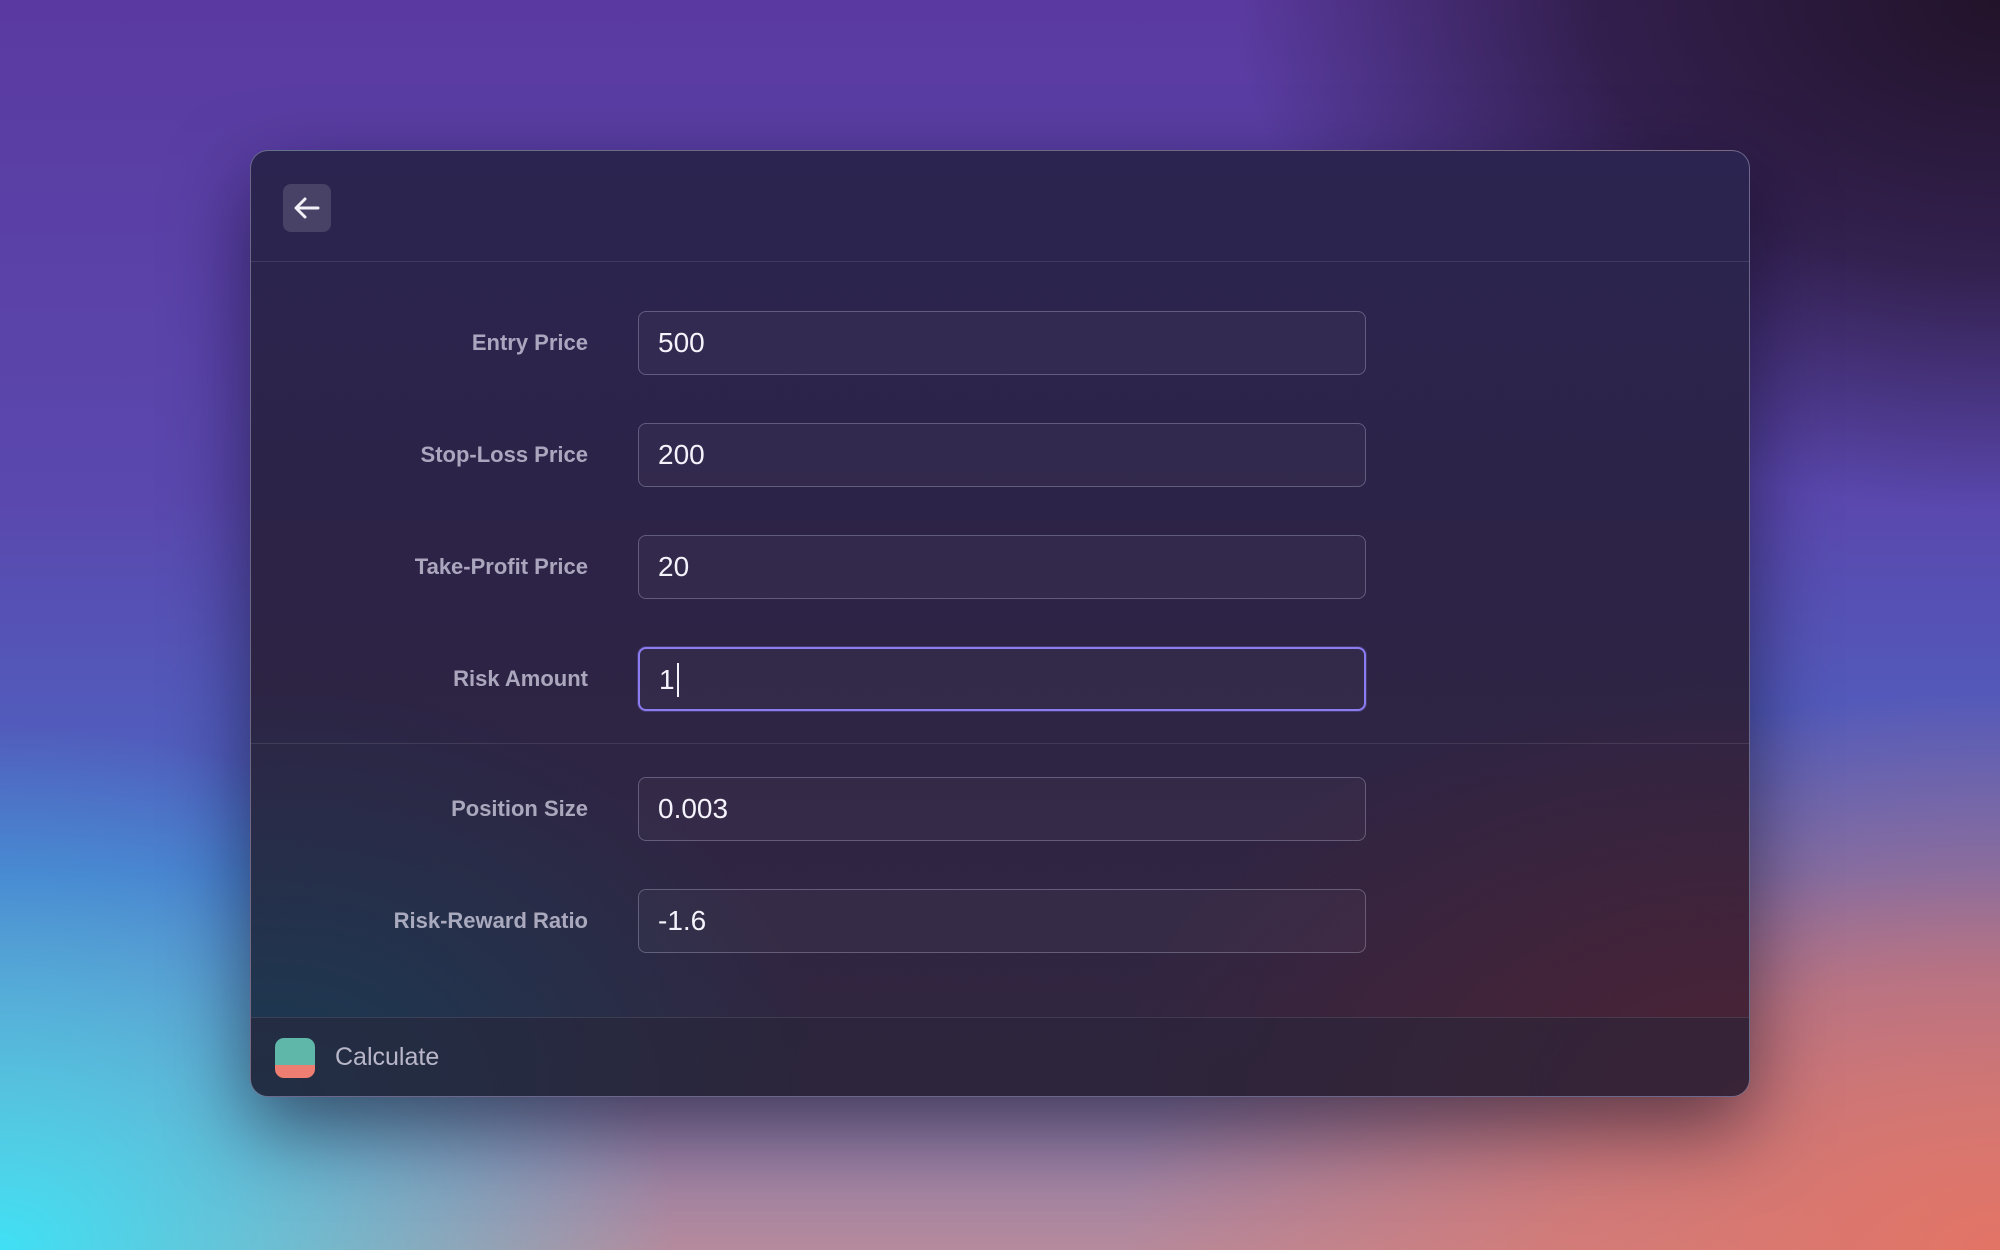 This screenshot has height=1250, width=2000. I want to click on entry-price-row: Entry Price 500, so click(1000, 343).